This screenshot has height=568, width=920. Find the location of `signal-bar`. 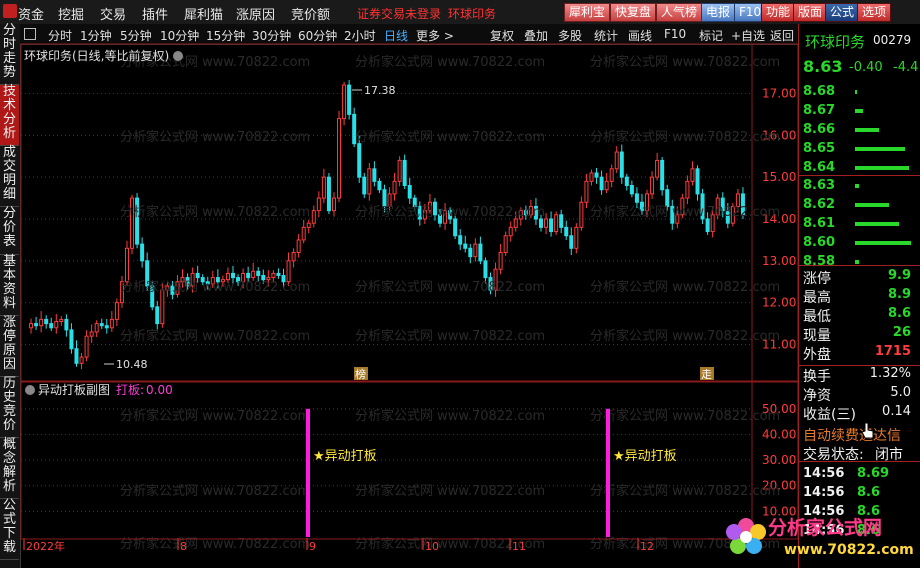

signal-bar is located at coordinates (608, 472).